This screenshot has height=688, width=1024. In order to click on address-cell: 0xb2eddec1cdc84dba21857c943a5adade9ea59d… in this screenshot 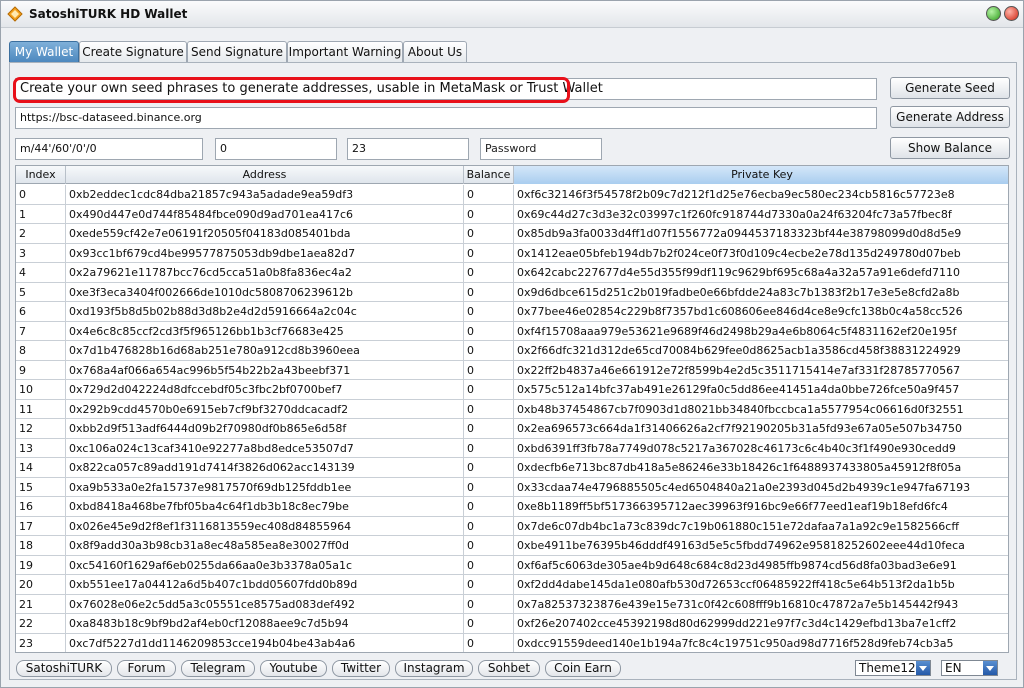, I will do `click(265, 195)`.